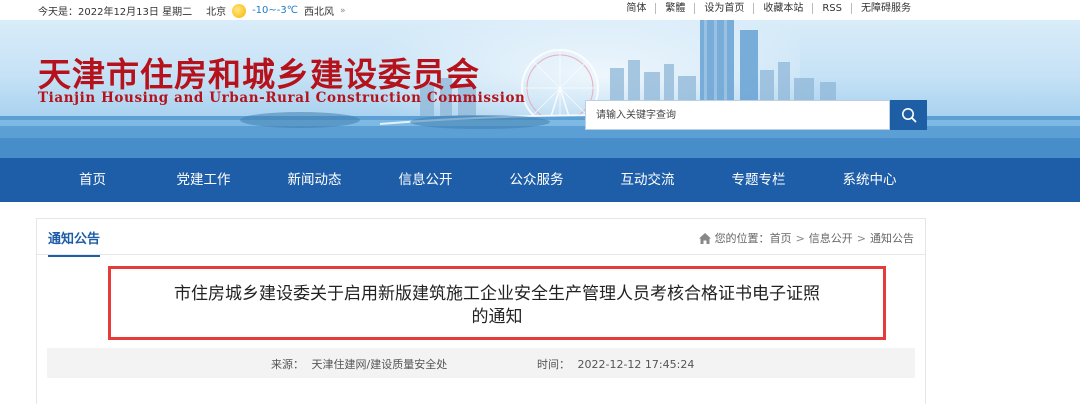 This screenshot has width=1080, height=404. What do you see at coordinates (195, 10) in the screenshot?
I see `weather-info: 今天是：2022年12月13日 星期二 北京 -10~-3℃ 西北风 »` at bounding box center [195, 10].